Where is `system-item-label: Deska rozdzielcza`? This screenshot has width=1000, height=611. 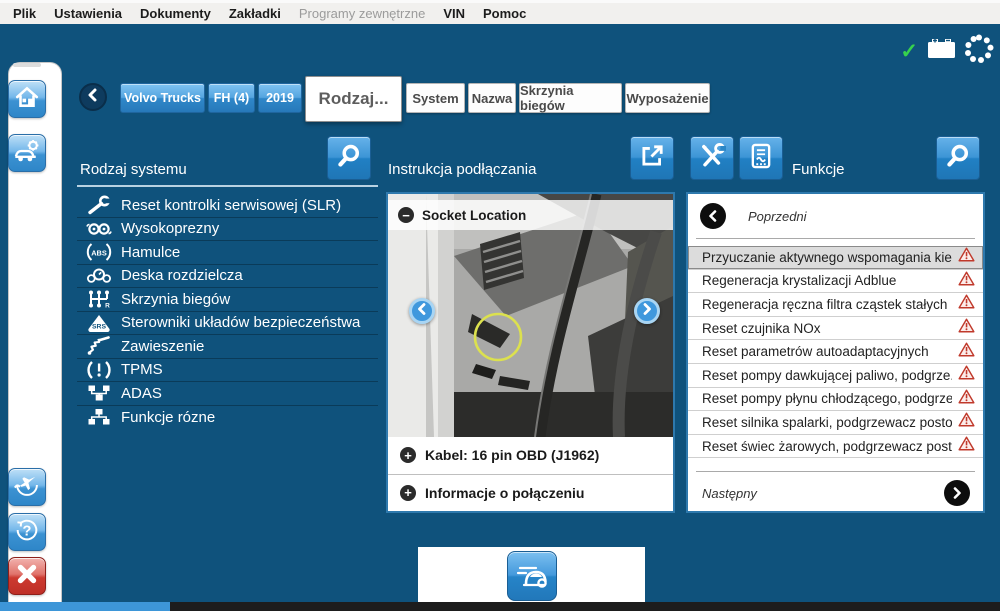
system-item-label: Deska rozdzielcza is located at coordinates (182, 276).